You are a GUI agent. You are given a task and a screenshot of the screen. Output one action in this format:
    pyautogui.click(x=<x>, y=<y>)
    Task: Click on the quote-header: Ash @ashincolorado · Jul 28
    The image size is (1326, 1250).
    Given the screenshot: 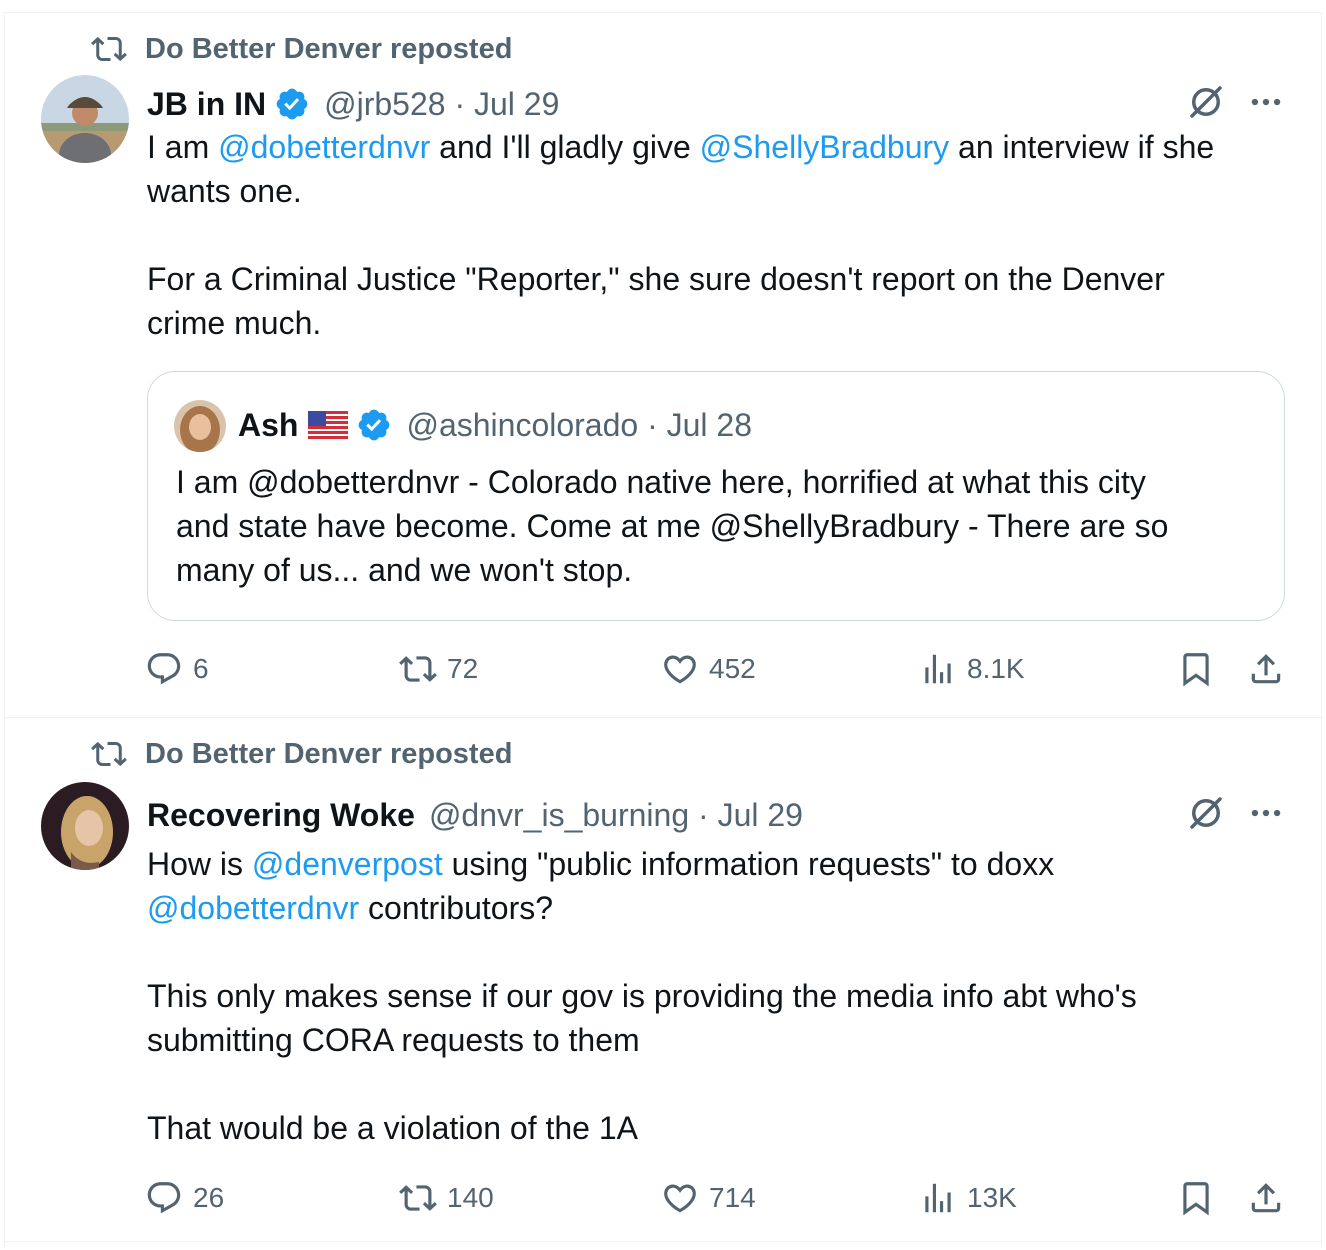 What is the action you would take?
    pyautogui.click(x=495, y=425)
    